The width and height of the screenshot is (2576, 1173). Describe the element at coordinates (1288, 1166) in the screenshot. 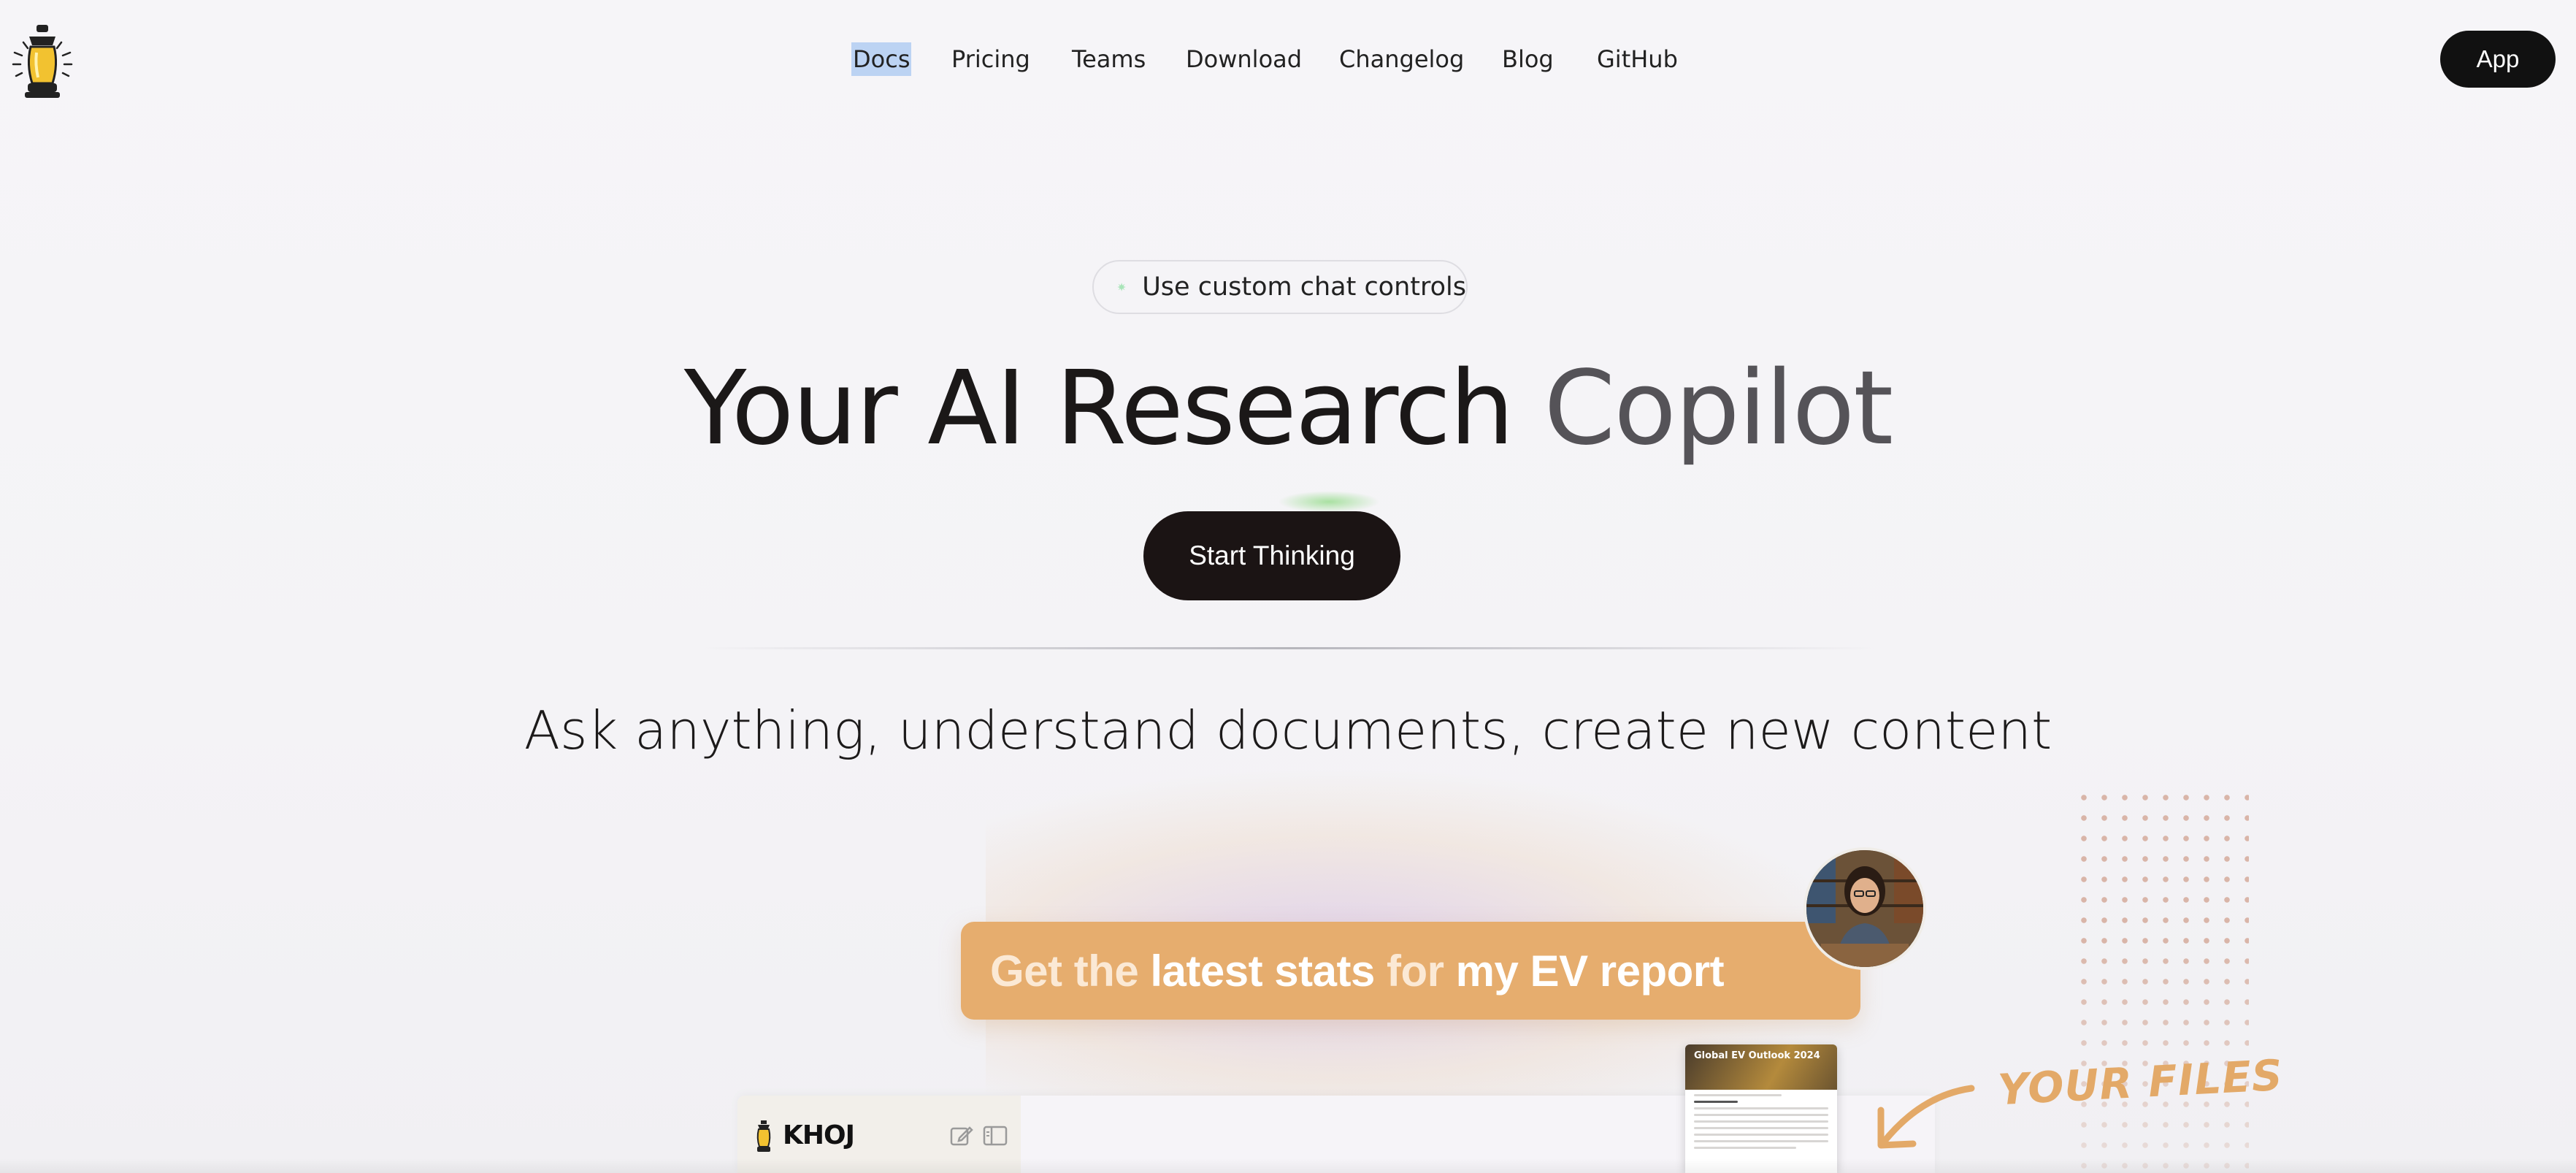

I see `bottom-shade` at that location.